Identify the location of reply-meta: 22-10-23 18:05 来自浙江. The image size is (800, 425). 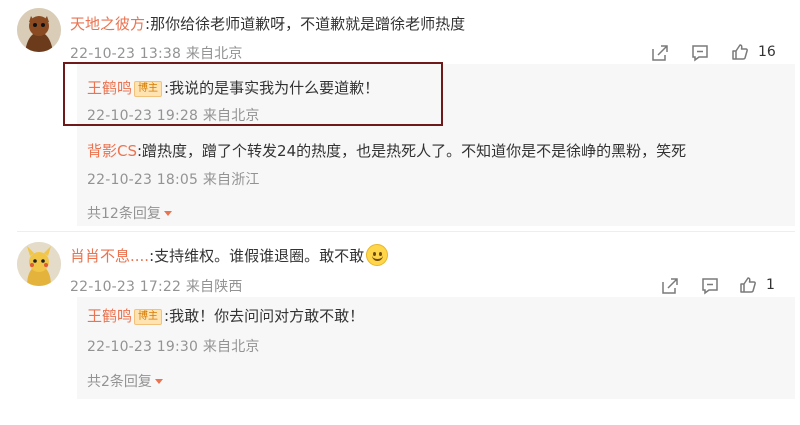
(173, 179).